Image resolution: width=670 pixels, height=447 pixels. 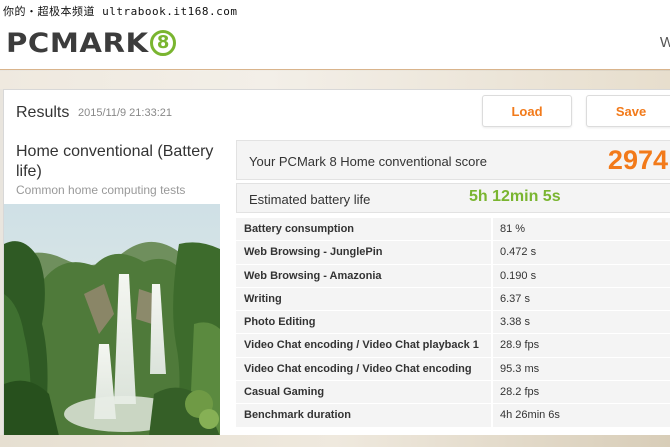 What do you see at coordinates (515, 196) in the screenshot?
I see `battery-life-value: 5h 12min 5s` at bounding box center [515, 196].